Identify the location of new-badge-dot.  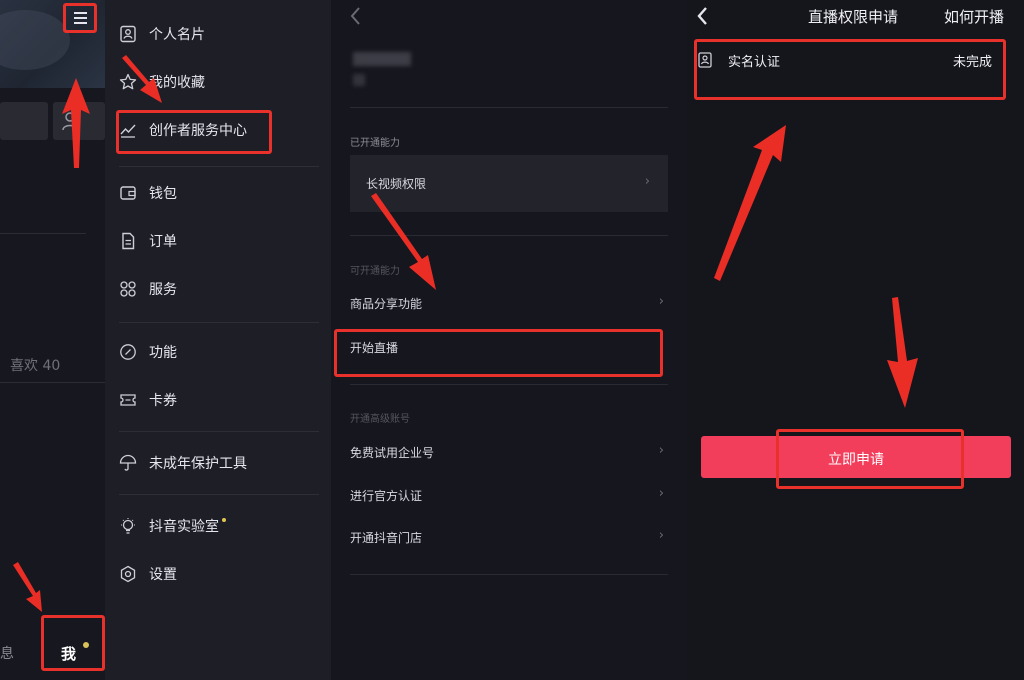
(224, 520).